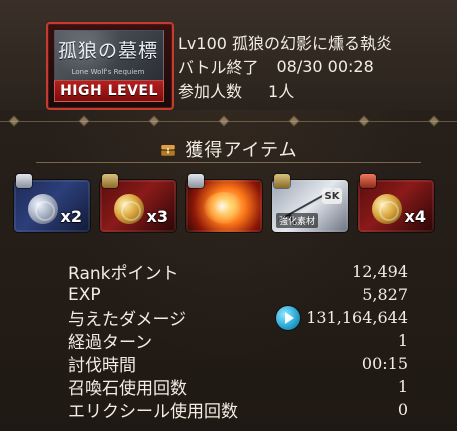 The height and width of the screenshot is (431, 457). I want to click on stat-value-text: 0, so click(402, 409).